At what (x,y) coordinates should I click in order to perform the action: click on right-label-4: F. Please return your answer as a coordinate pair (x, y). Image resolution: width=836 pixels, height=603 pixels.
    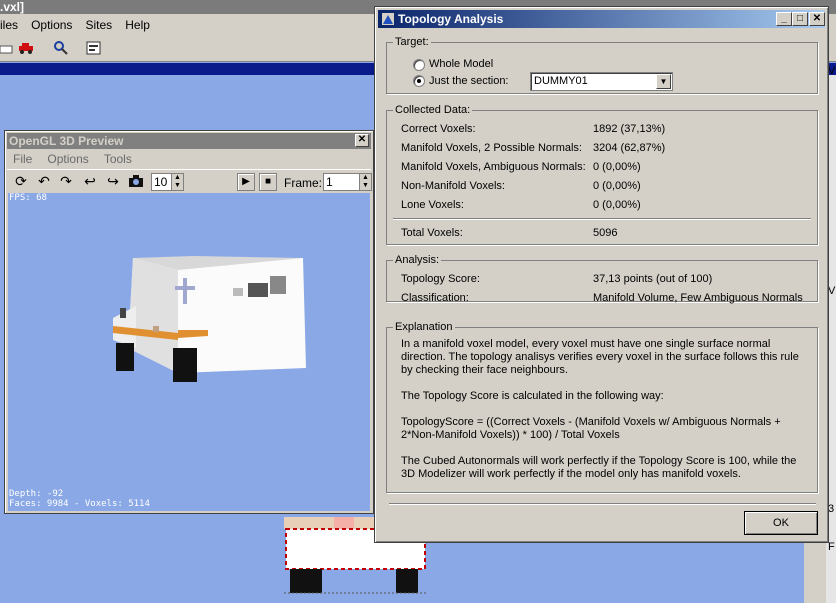
    Looking at the image, I should click on (831, 547).